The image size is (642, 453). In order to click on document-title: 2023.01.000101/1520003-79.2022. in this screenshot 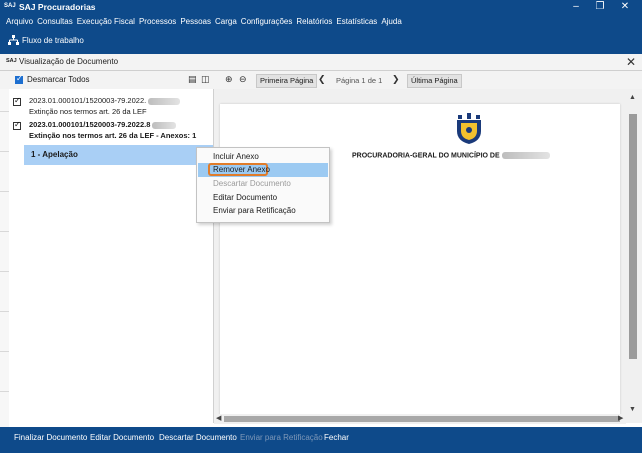, I will do `click(88, 100)`.